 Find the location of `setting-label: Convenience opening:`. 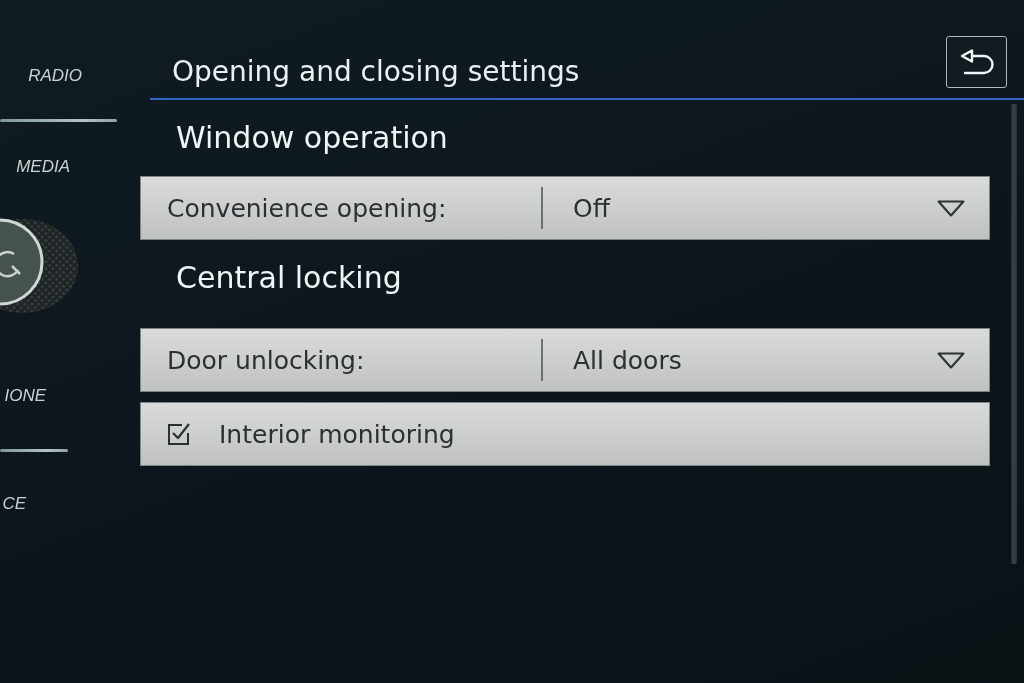

setting-label: Convenience opening: is located at coordinates (307, 208).